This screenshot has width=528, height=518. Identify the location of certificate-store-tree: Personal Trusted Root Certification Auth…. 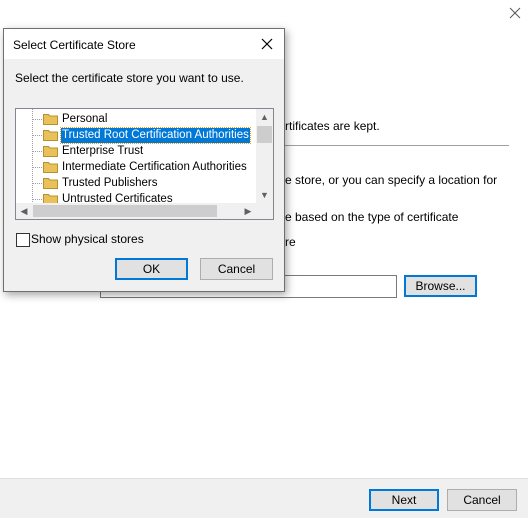
(144, 164).